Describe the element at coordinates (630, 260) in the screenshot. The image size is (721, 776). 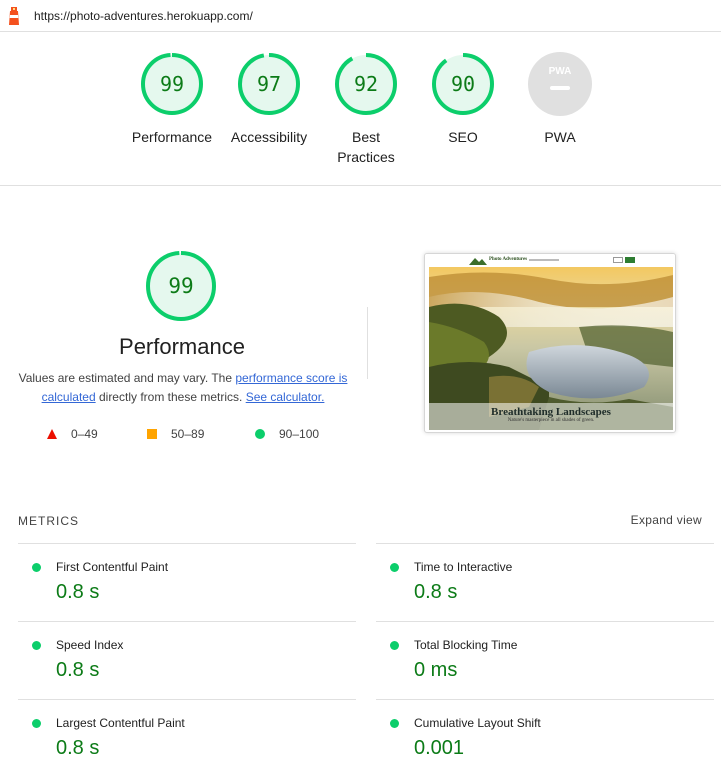
I see `thumbnail-nav-button-active` at that location.